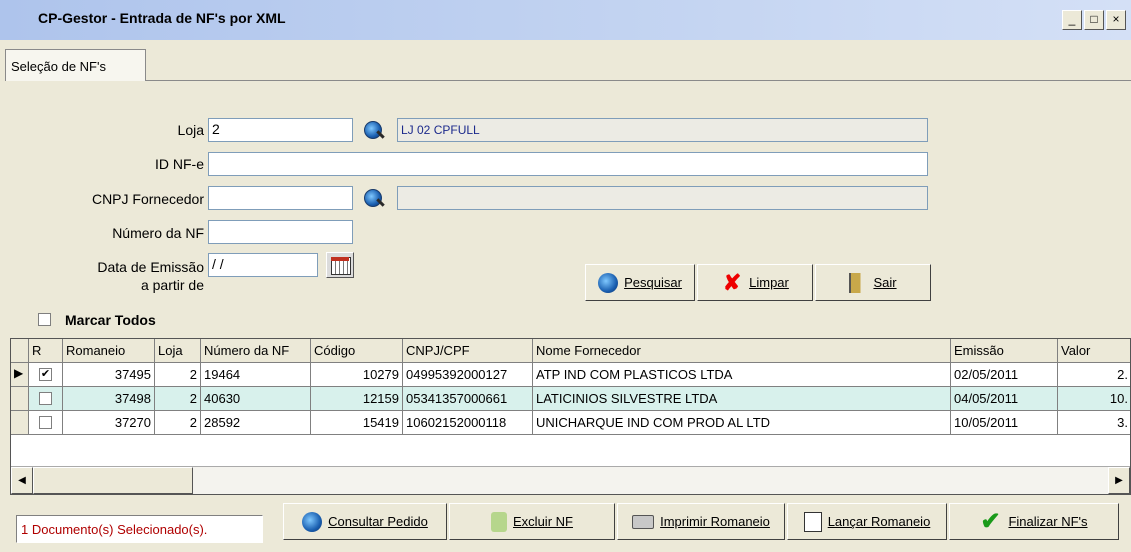 The image size is (1131, 552). Describe the element at coordinates (742, 351) in the screenshot. I see `col-header-fornecedor: Nome Fornecedor` at that location.